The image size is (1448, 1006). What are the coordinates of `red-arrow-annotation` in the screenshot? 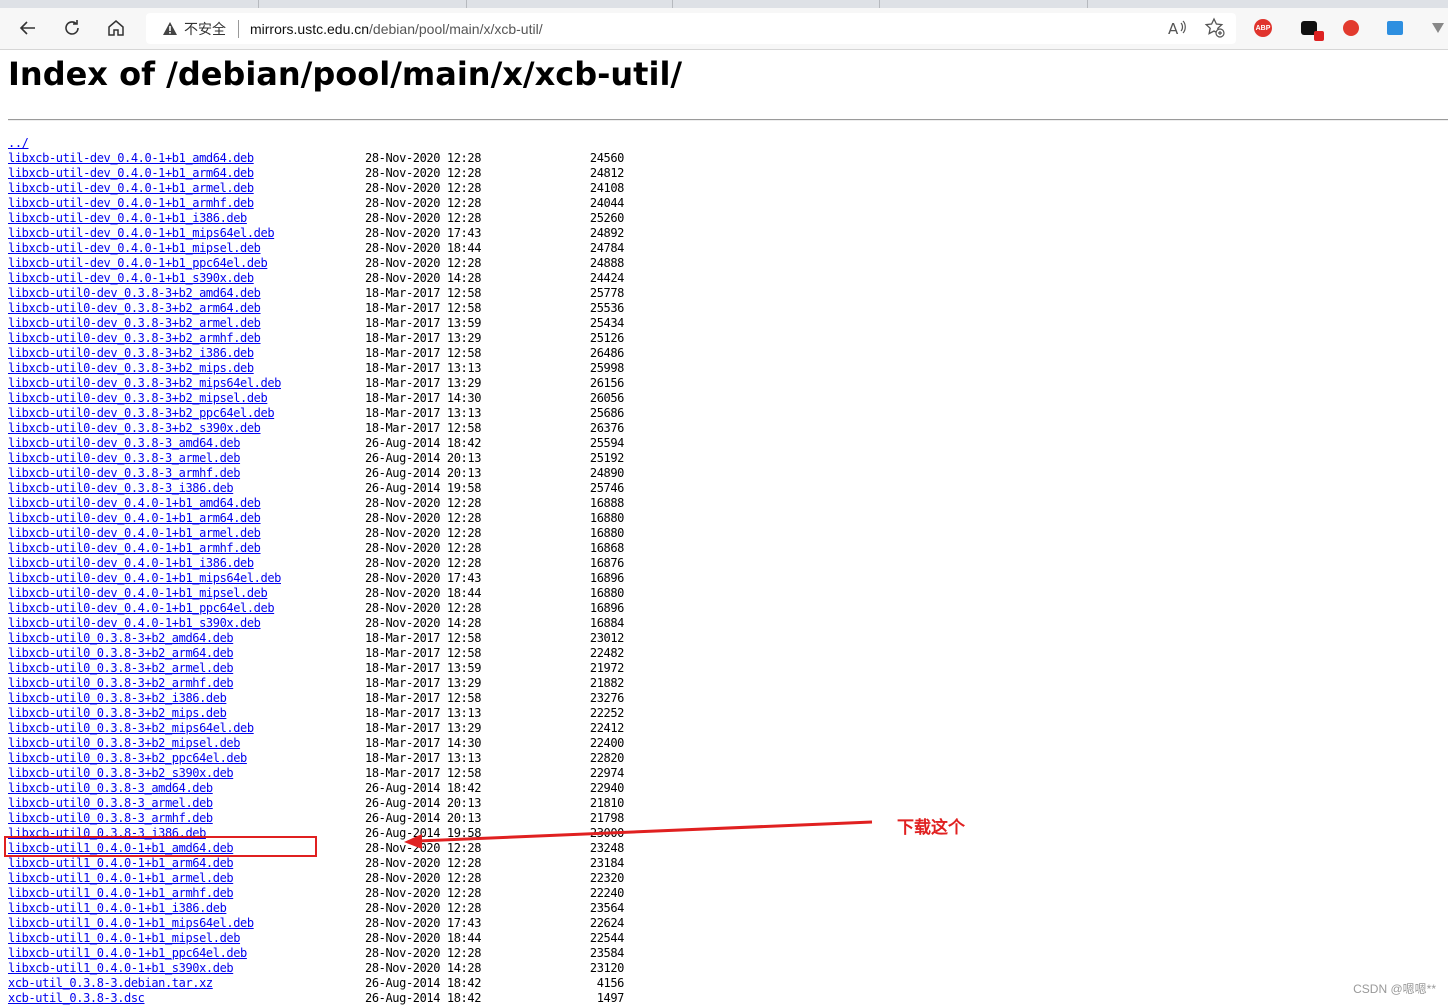 It's located at (638, 834).